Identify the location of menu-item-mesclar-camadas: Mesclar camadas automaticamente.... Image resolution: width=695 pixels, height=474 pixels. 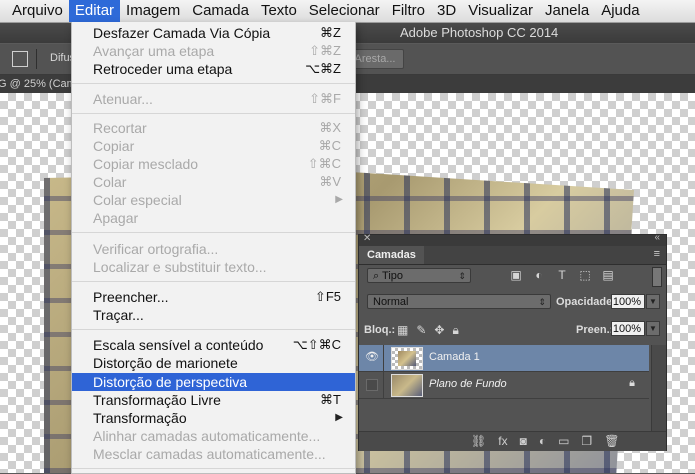
(213, 454).